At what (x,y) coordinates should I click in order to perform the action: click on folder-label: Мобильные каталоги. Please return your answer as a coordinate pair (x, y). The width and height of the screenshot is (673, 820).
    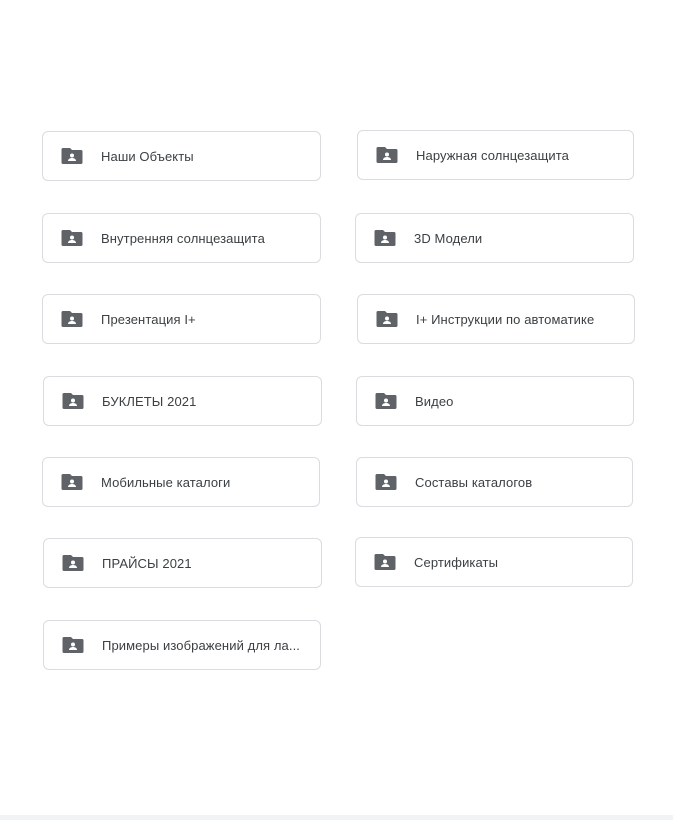
    Looking at the image, I should click on (166, 482).